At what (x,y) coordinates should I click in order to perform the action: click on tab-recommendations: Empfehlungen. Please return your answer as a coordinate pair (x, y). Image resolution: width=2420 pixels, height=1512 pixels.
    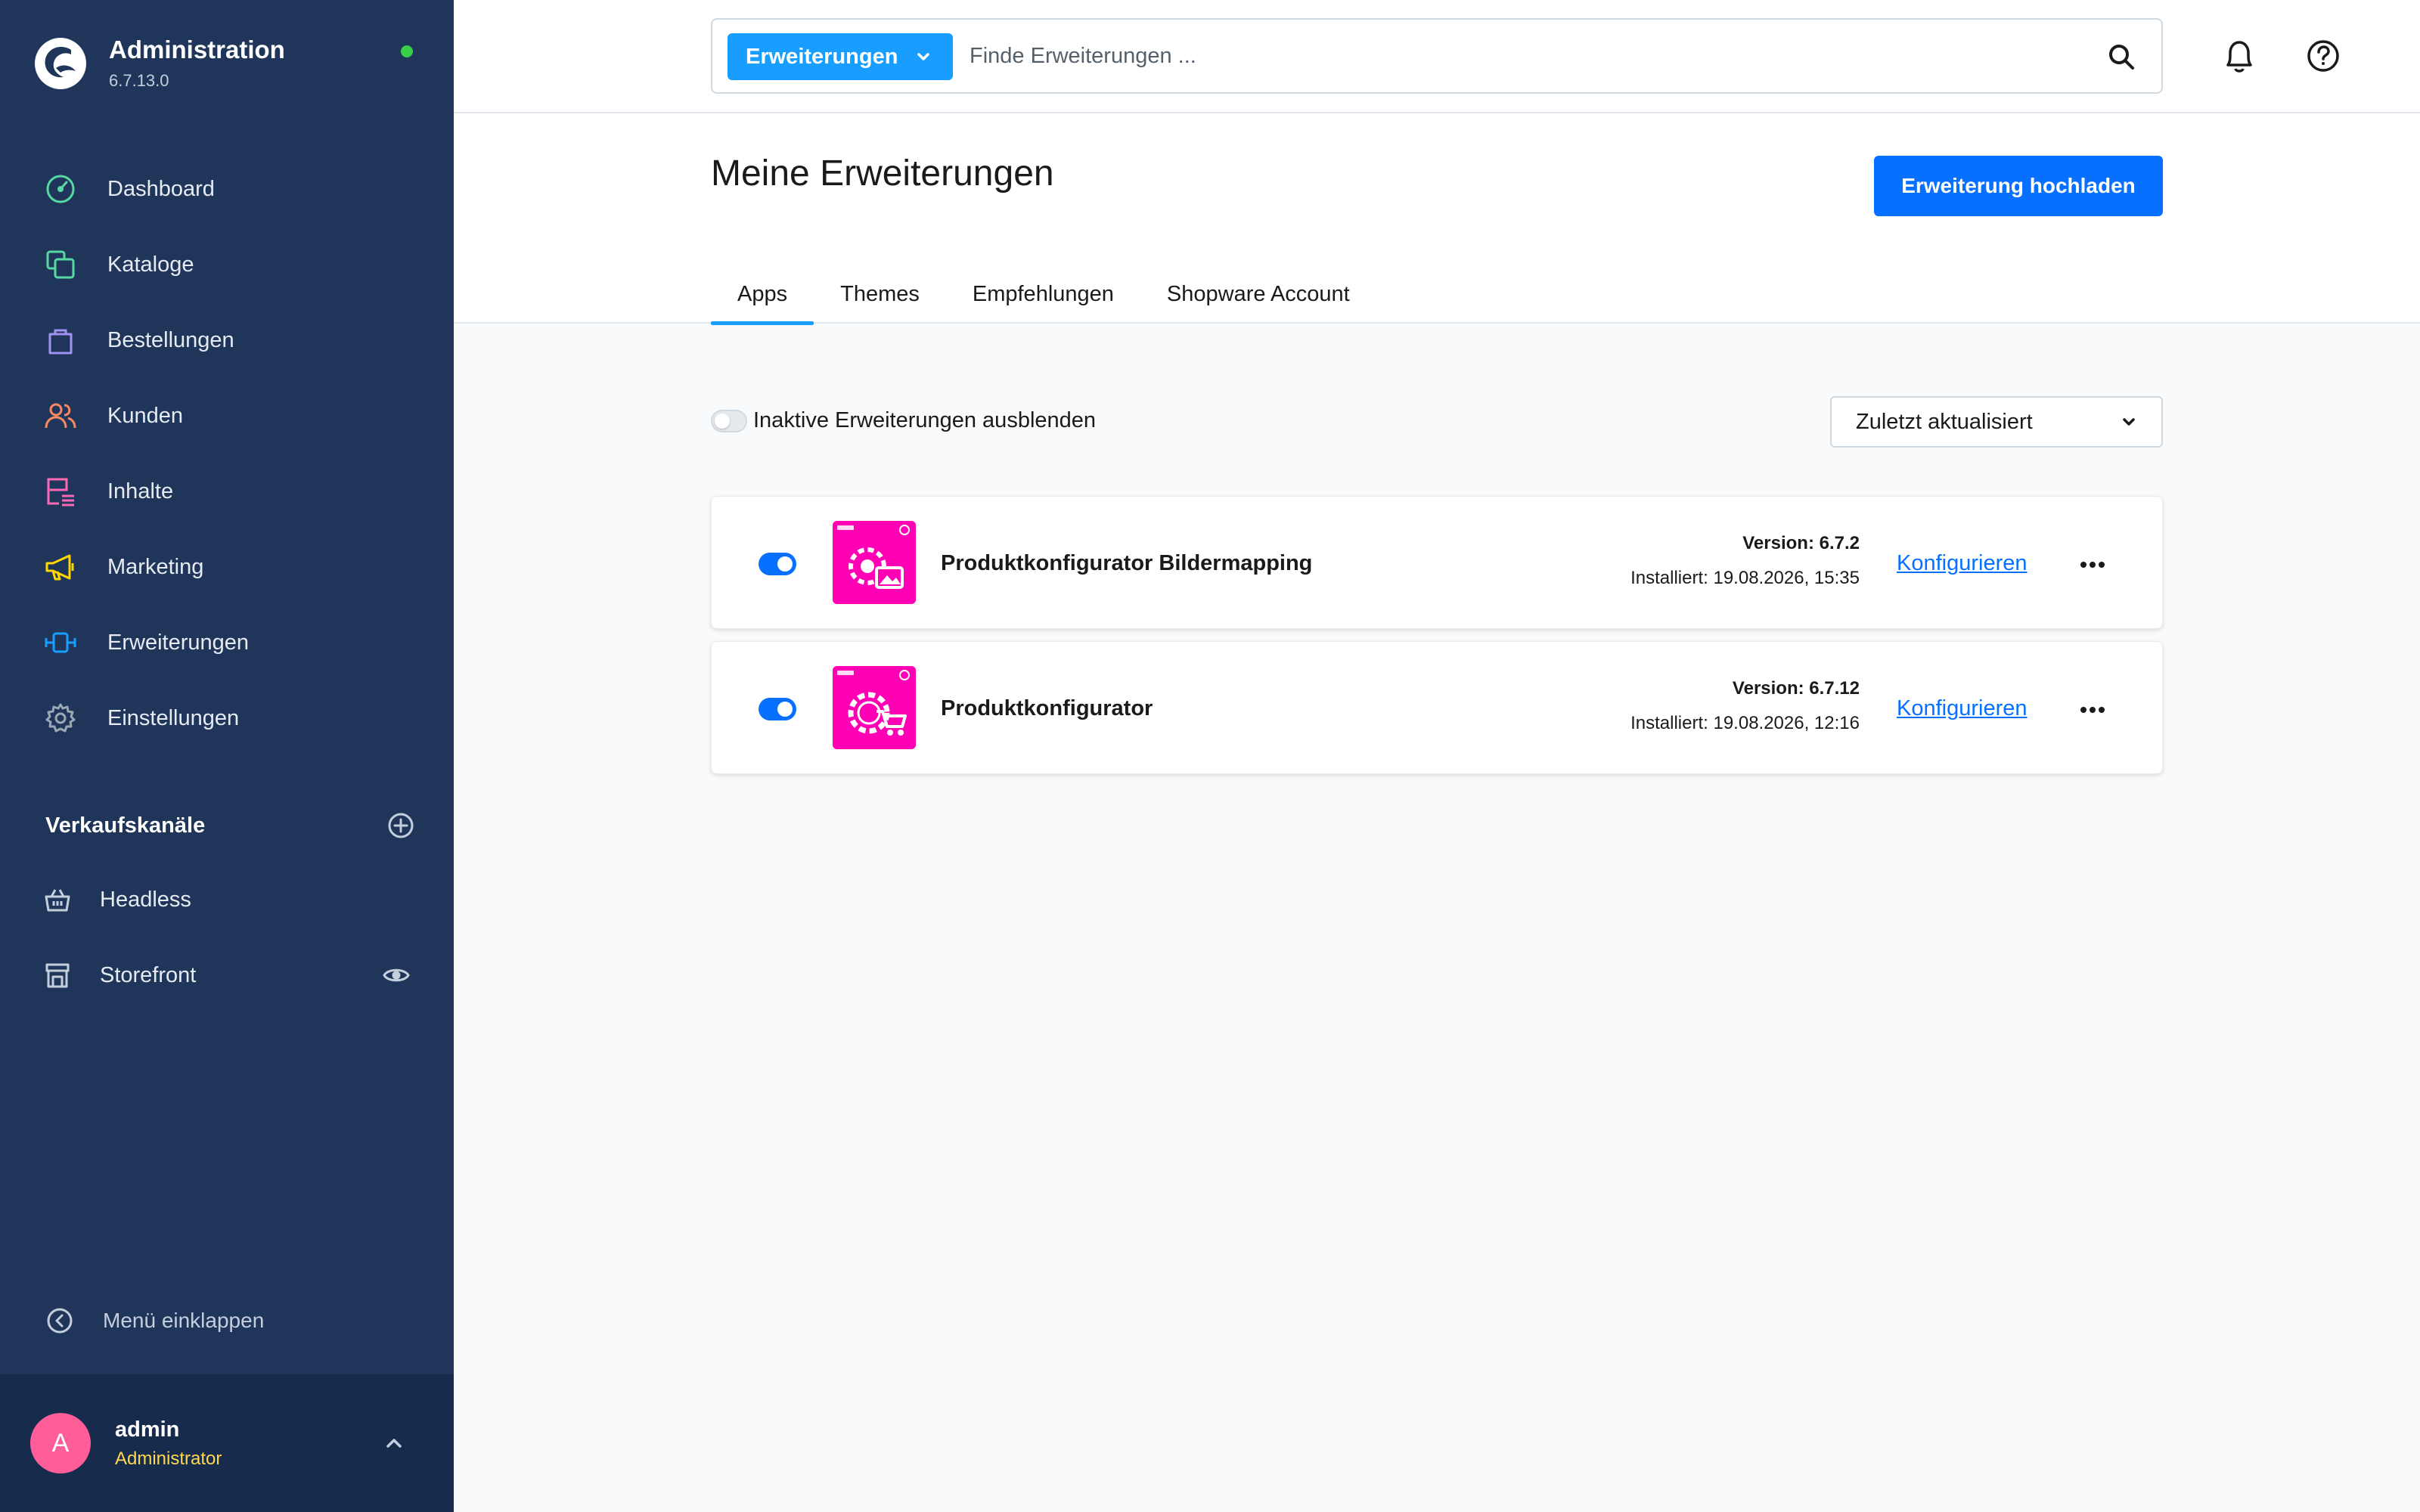
    Looking at the image, I should click on (1043, 294).